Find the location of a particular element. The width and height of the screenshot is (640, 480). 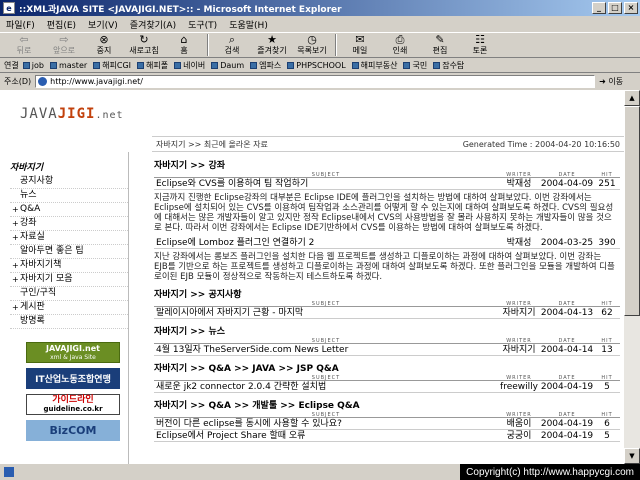

maximize-button: □ is located at coordinates (615, 8).